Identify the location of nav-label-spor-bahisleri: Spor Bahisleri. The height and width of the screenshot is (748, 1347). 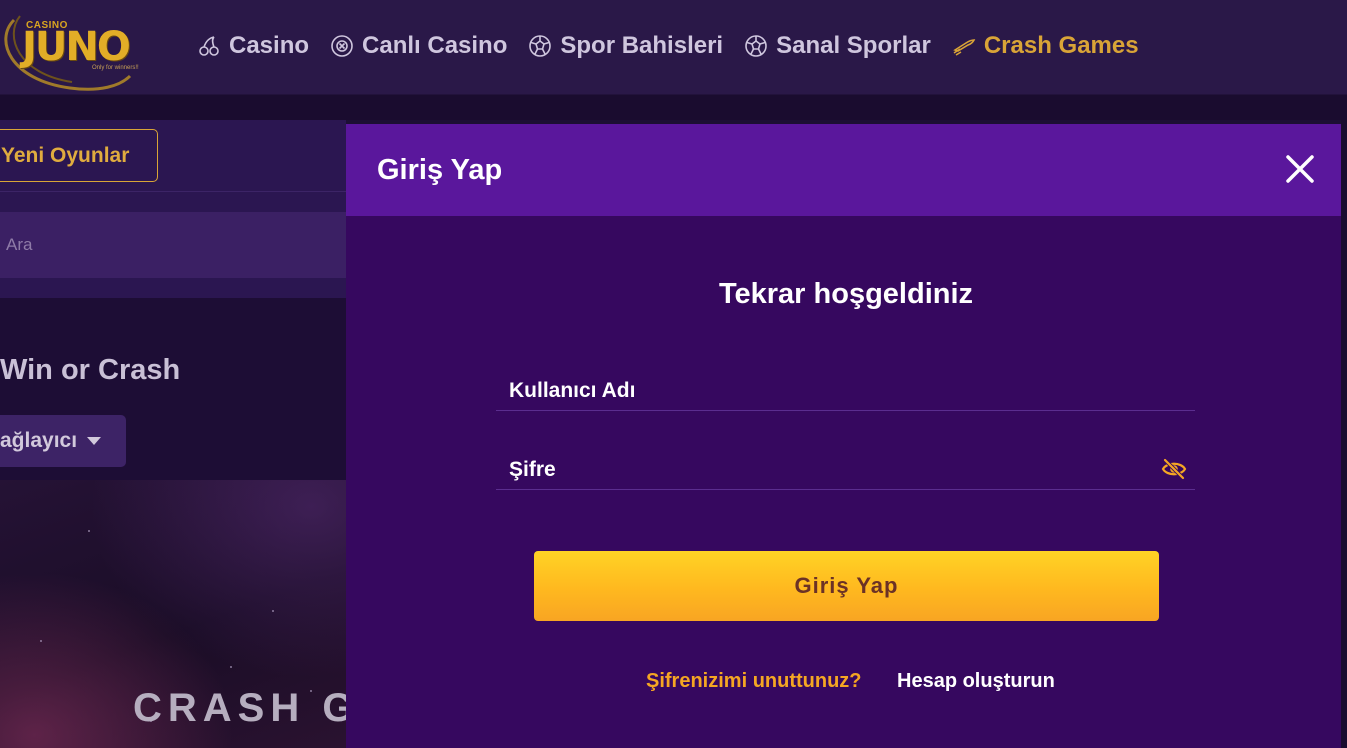
(642, 45).